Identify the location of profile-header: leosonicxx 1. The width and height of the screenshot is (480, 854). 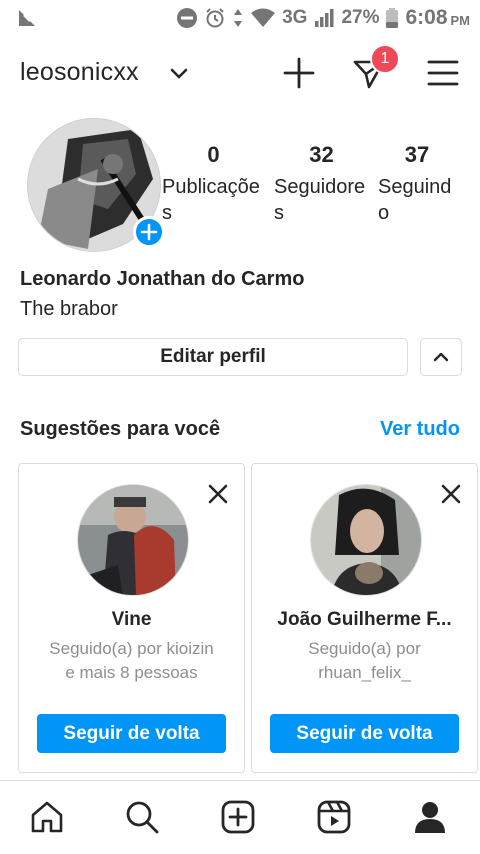
(240, 72).